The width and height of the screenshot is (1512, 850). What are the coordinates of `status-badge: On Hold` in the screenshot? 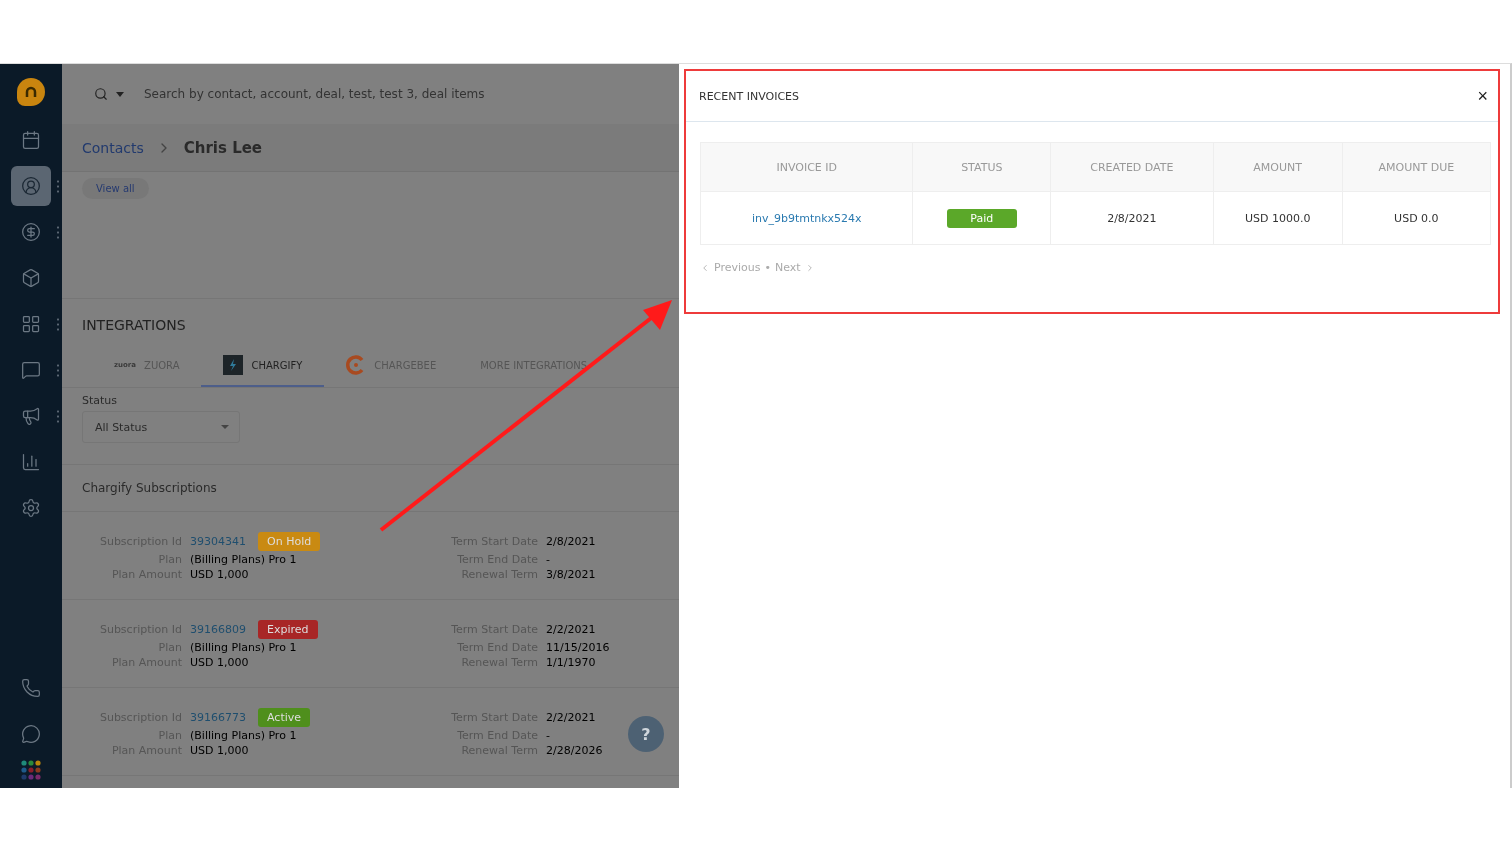 It's located at (289, 541).